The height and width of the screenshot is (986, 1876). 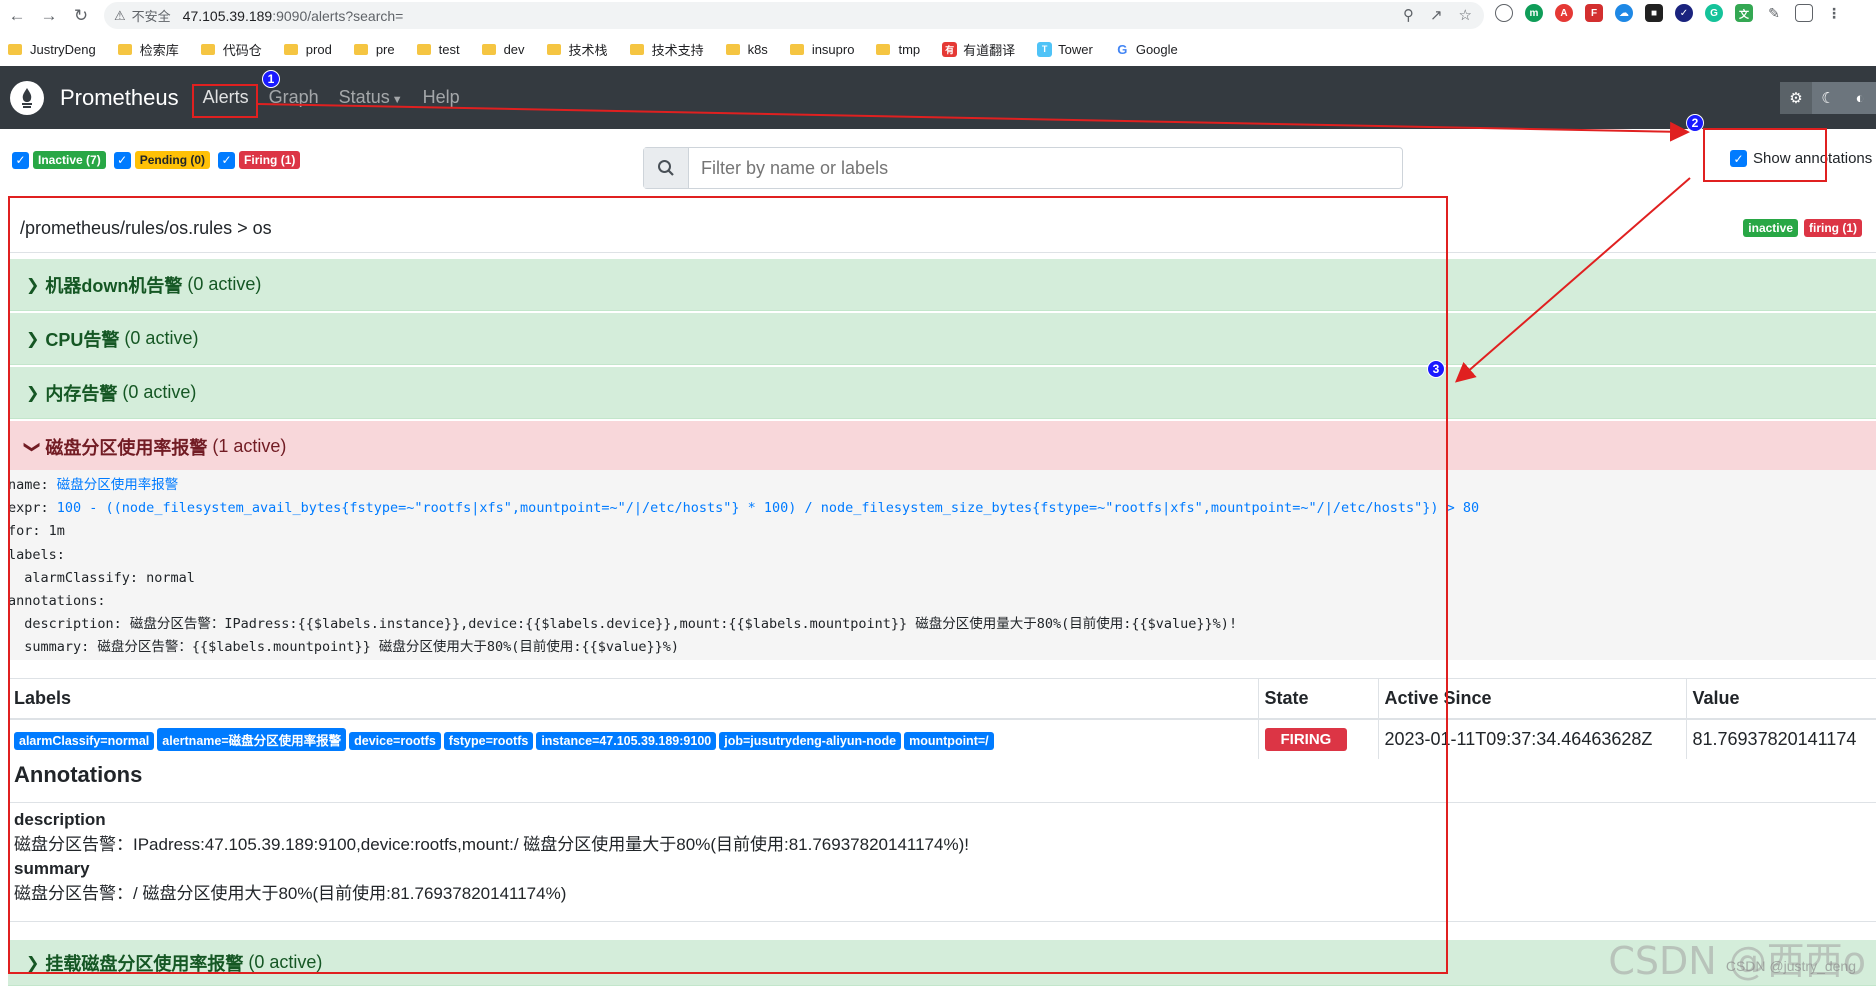 What do you see at coordinates (271, 79) in the screenshot?
I see `step-marker-1: 1` at bounding box center [271, 79].